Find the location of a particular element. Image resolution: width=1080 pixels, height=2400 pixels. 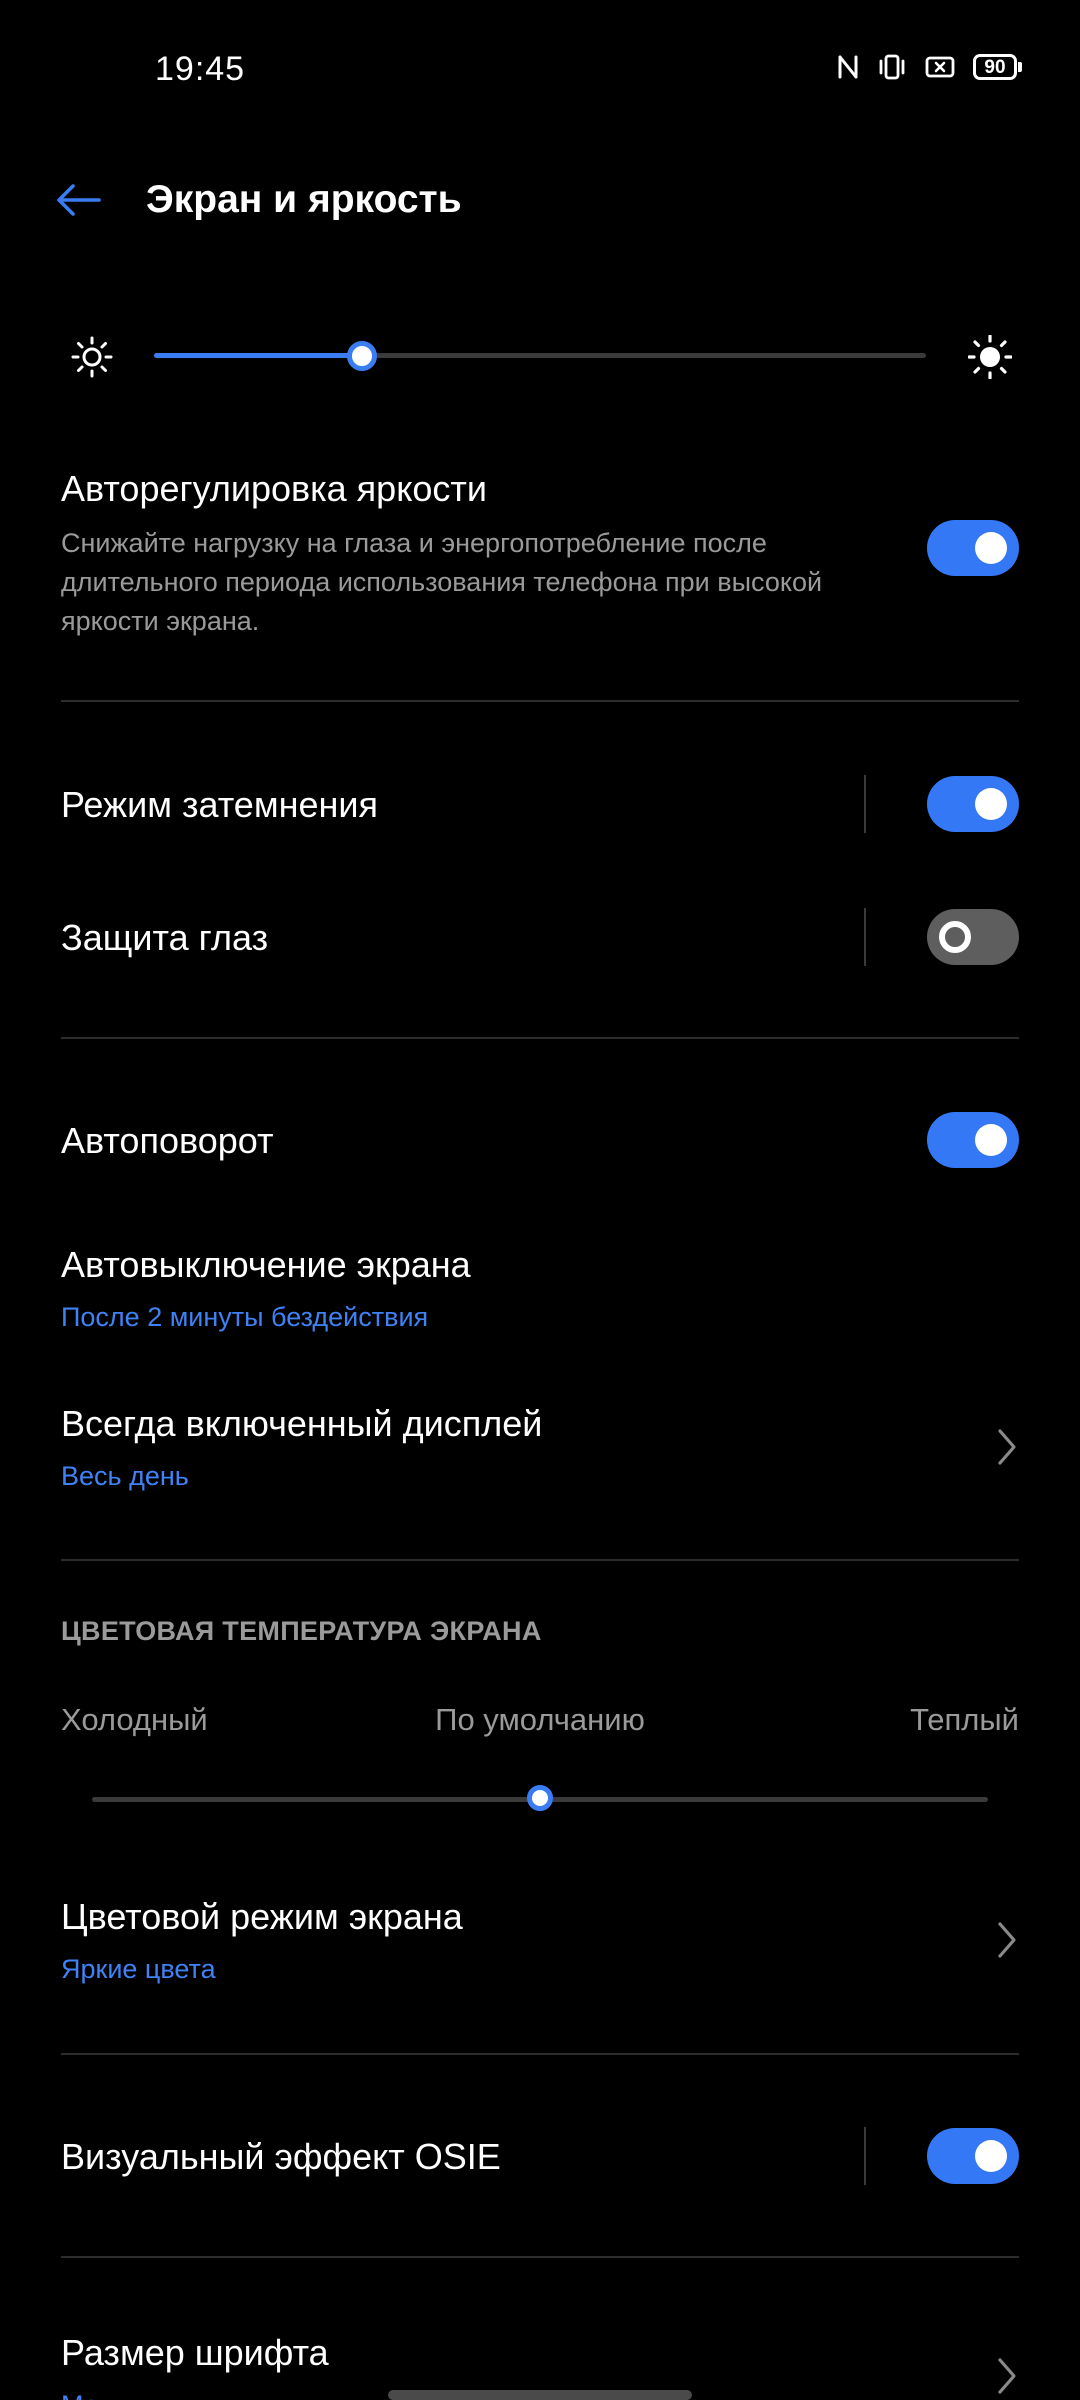

nfc-icon is located at coordinates (848, 67).